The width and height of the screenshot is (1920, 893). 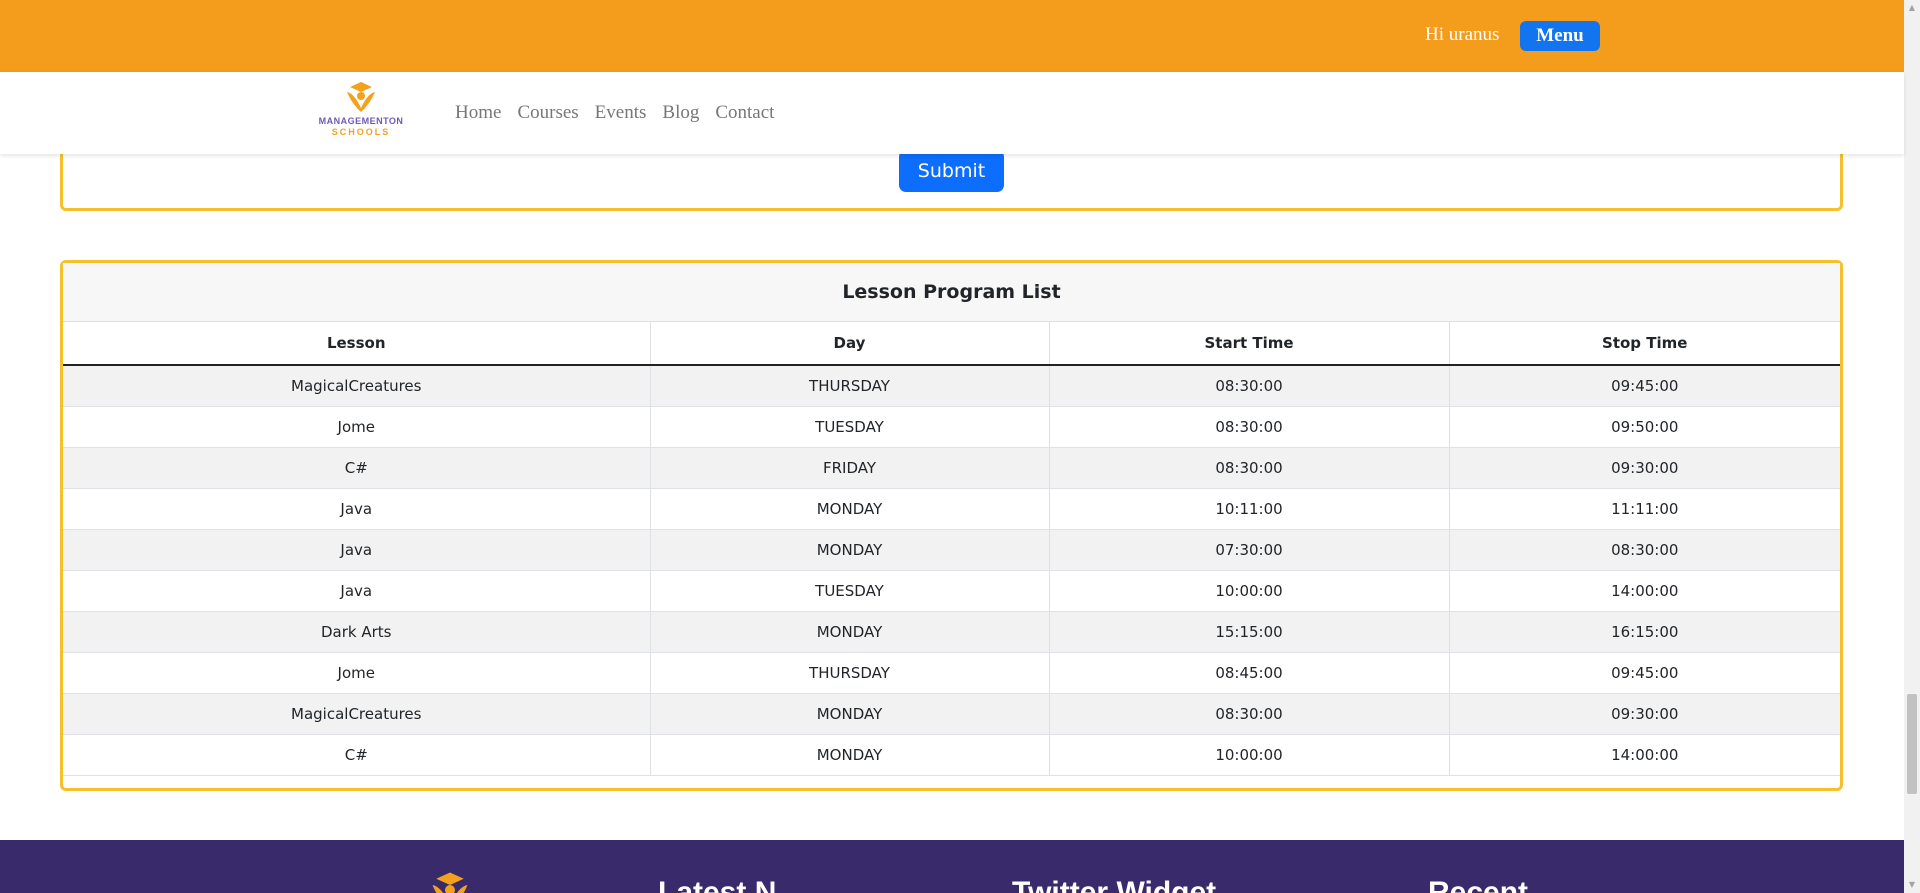 What do you see at coordinates (1249, 632) in the screenshot?
I see `cell-start-time: 15:15:00` at bounding box center [1249, 632].